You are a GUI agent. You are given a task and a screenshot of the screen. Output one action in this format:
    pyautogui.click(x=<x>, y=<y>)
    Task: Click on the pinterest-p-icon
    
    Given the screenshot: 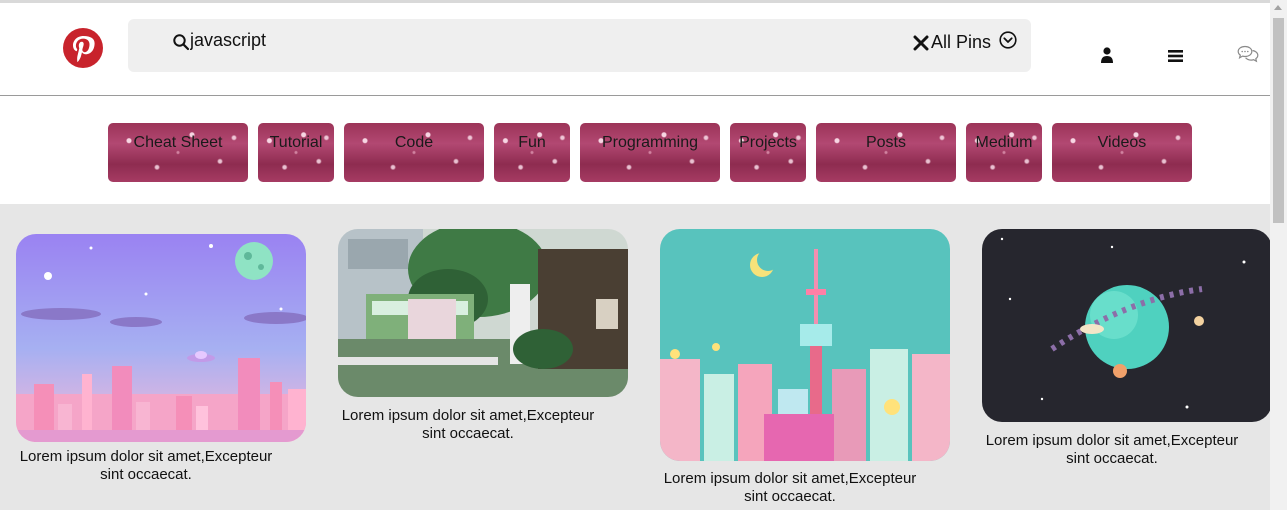 What is the action you would take?
    pyautogui.click(x=84, y=49)
    